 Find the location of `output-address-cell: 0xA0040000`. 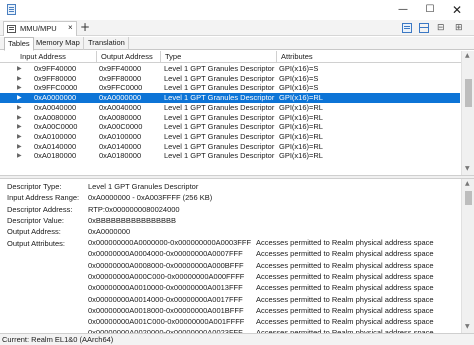

output-address-cell: 0xA0040000 is located at coordinates (120, 107).